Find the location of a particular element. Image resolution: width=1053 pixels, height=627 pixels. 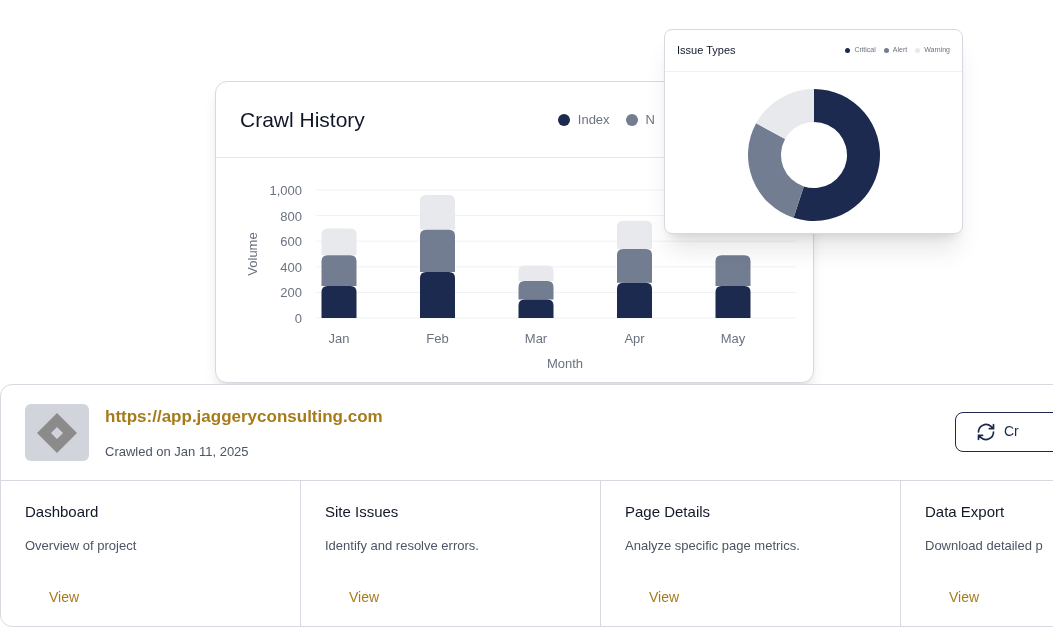

site-logo-icon is located at coordinates (57, 432).